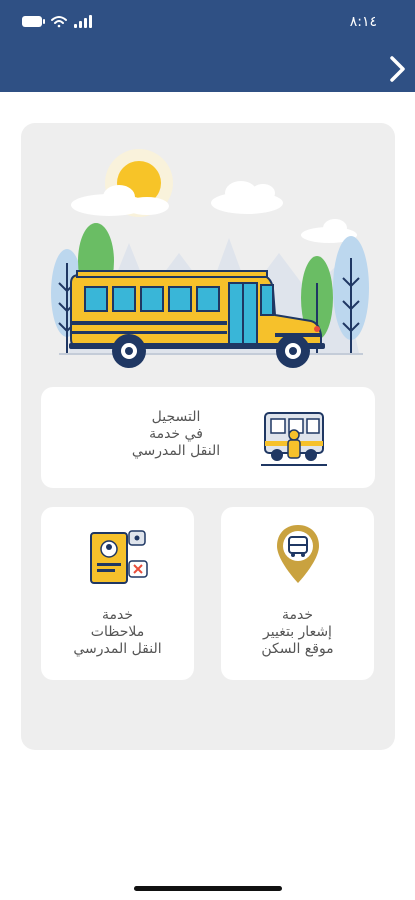 Image resolution: width=415 pixels, height=900 pixels. What do you see at coordinates (117, 649) in the screenshot?
I see `notes-line-3: النقل المدرسي` at bounding box center [117, 649].